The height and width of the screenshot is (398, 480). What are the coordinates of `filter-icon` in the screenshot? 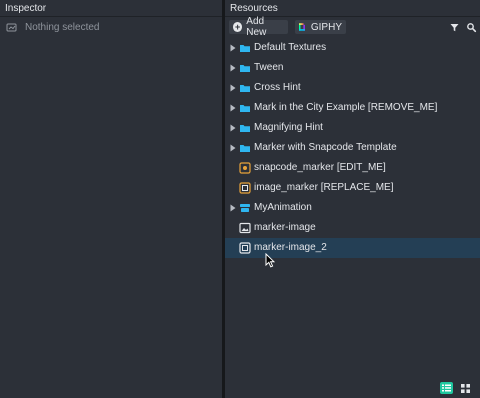 It's located at (454, 27).